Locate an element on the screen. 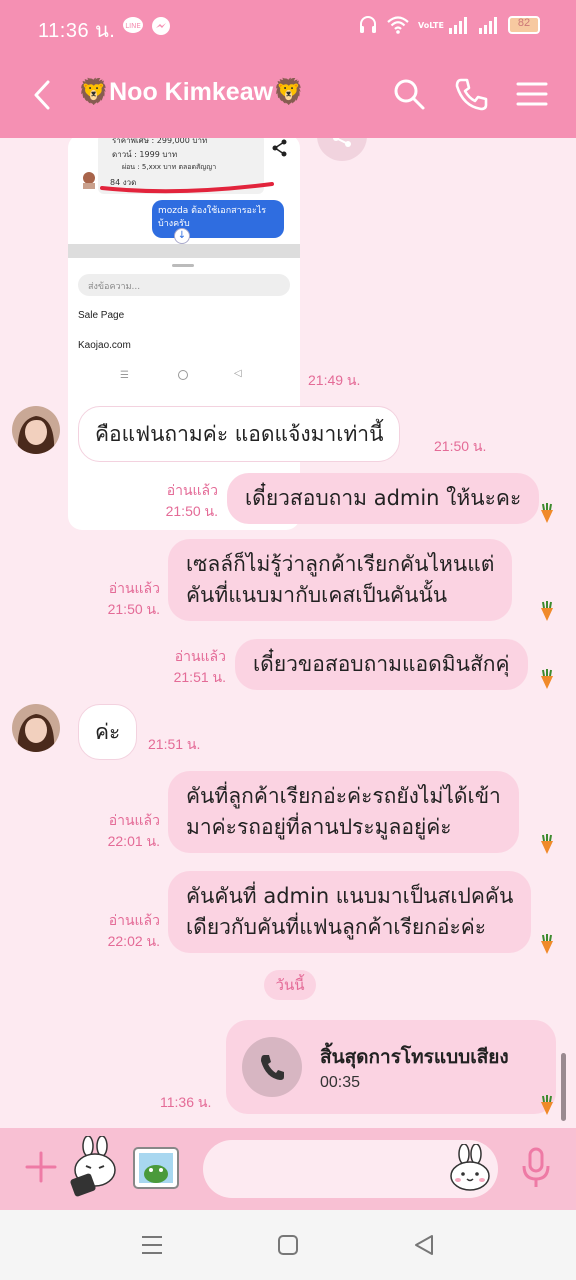 The height and width of the screenshot is (1280, 576). red-underline-mark is located at coordinates (187, 188).